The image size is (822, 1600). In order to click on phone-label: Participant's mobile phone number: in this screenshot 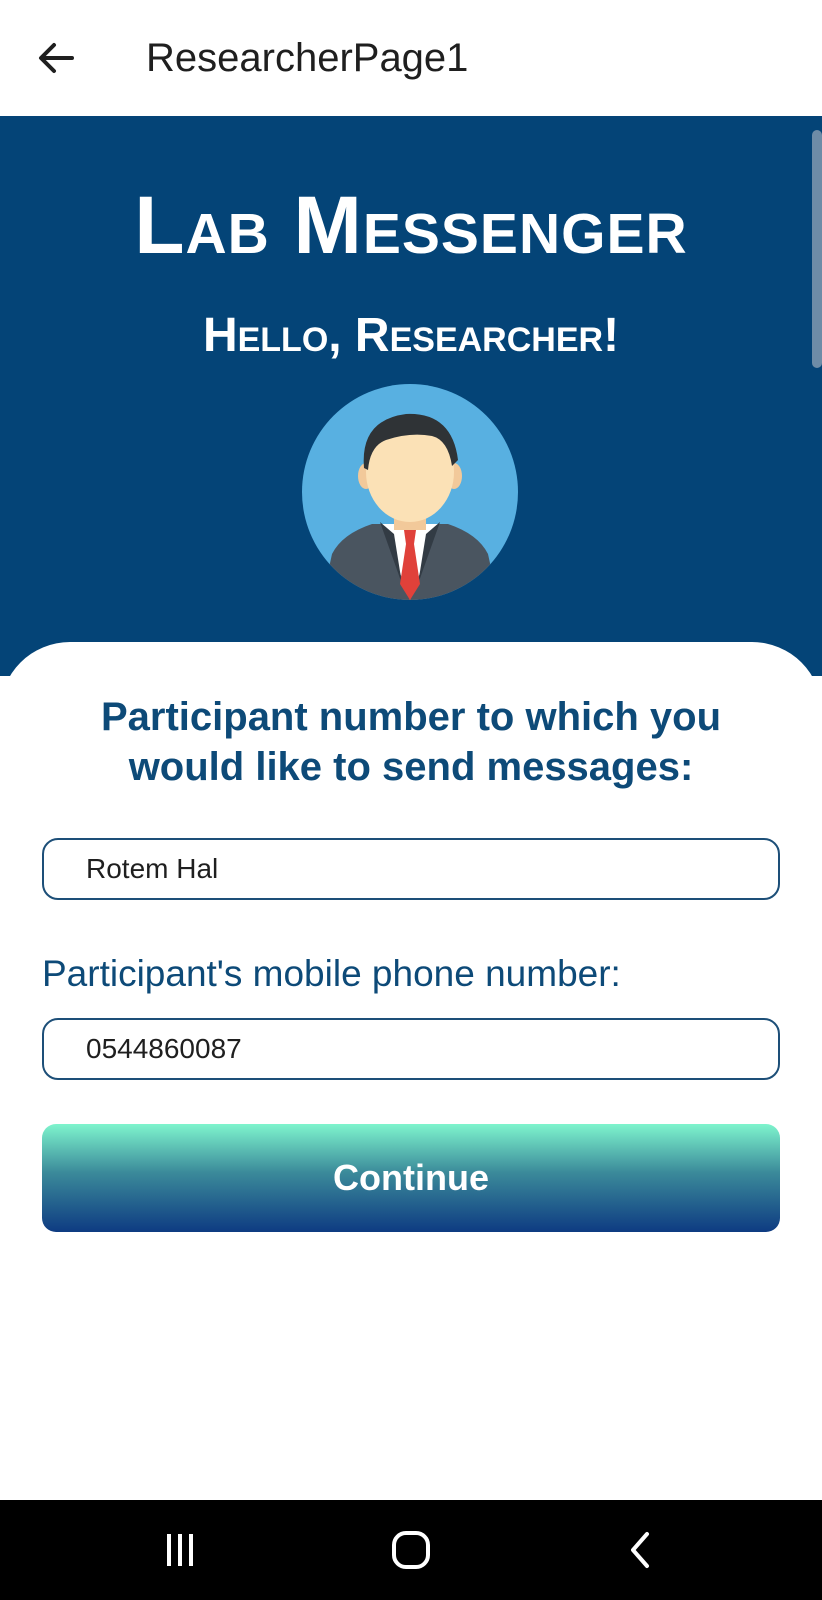, I will do `click(331, 973)`.